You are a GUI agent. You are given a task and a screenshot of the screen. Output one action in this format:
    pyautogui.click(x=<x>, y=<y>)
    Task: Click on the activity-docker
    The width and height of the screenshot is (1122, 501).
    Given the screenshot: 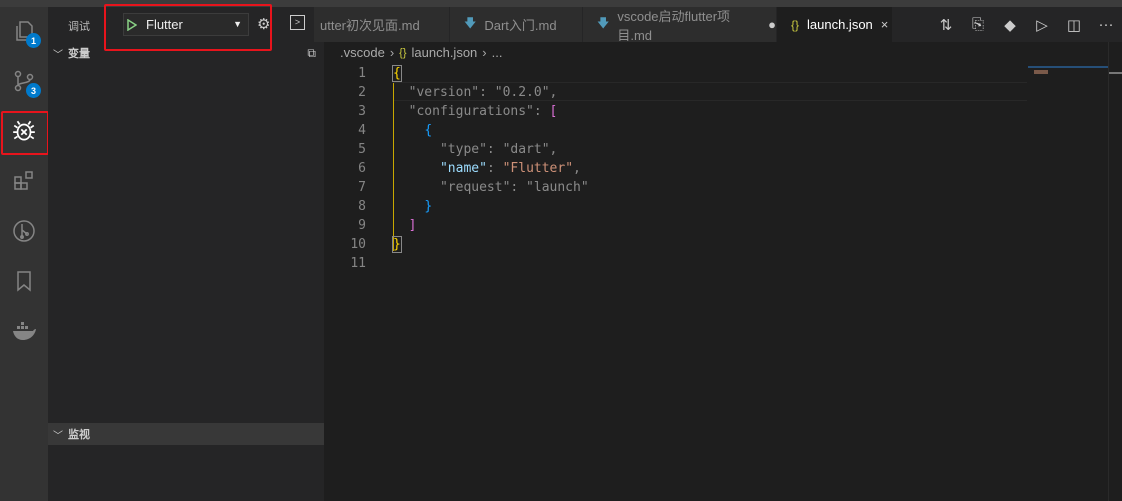 What is the action you would take?
    pyautogui.click(x=24, y=331)
    